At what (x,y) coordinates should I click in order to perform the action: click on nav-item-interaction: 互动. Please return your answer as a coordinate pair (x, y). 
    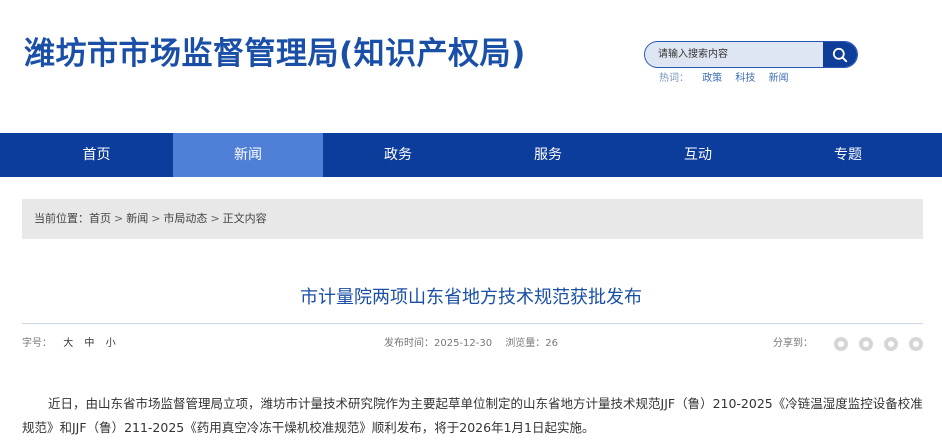
    Looking at the image, I should click on (698, 155).